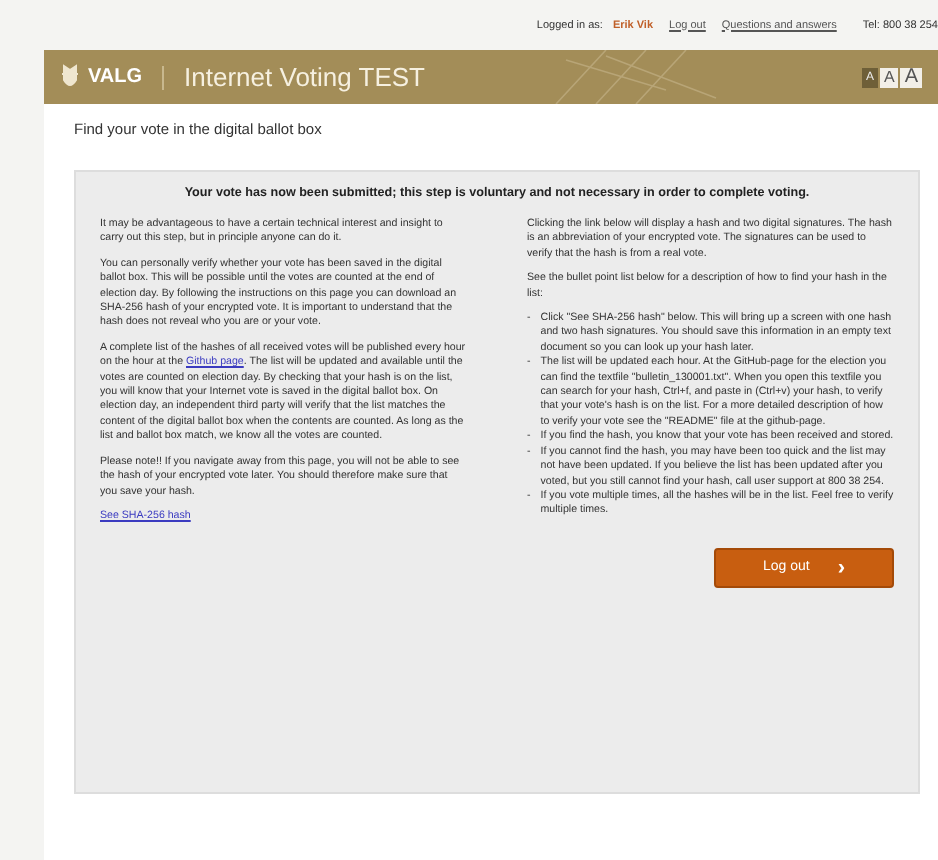 This screenshot has width=938, height=860. Describe the element at coordinates (70, 77) in the screenshot. I see `crest-icon` at that location.